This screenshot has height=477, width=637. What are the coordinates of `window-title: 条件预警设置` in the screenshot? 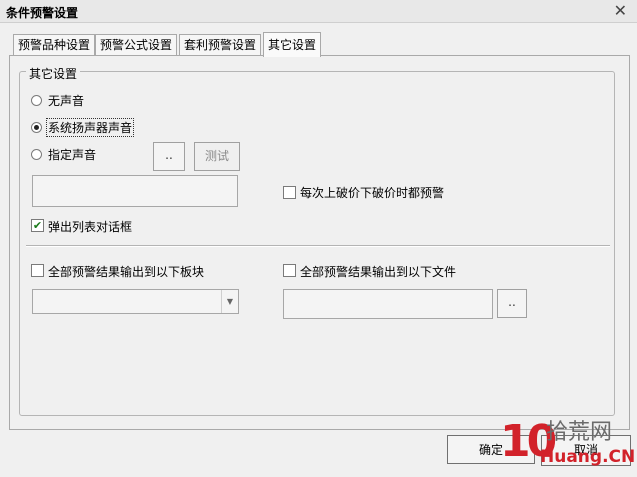 It's located at (42, 13).